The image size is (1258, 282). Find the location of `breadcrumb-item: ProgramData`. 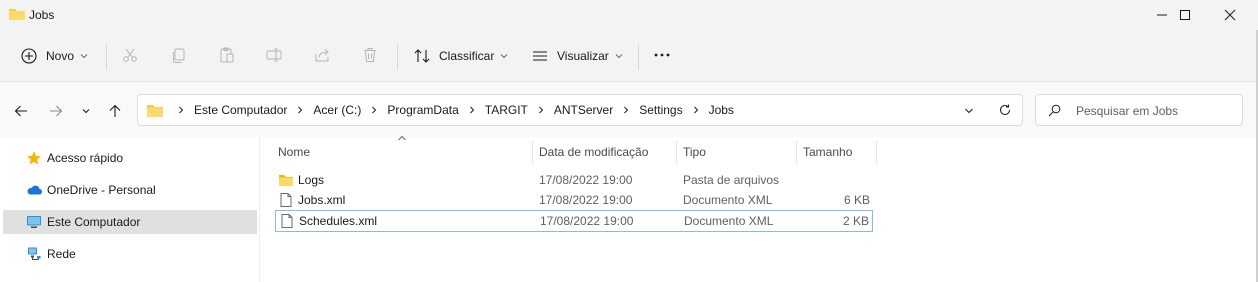

breadcrumb-item: ProgramData is located at coordinates (422, 110).